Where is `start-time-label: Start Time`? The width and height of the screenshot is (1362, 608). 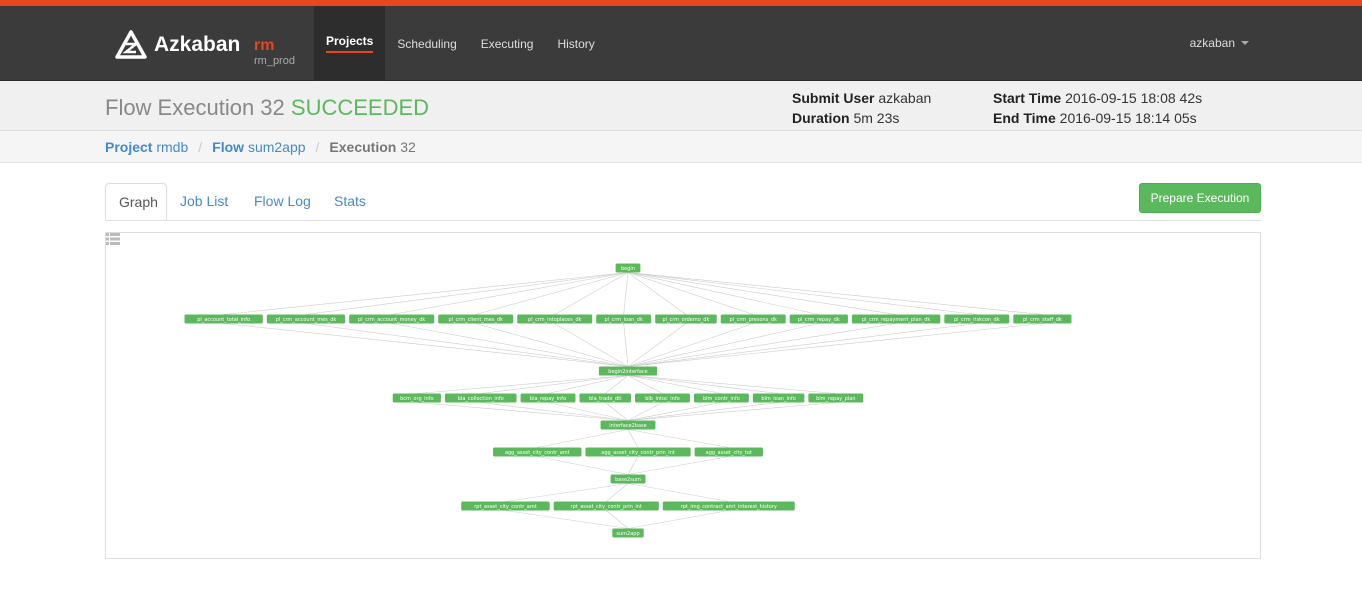 start-time-label: Start Time is located at coordinates (1027, 98).